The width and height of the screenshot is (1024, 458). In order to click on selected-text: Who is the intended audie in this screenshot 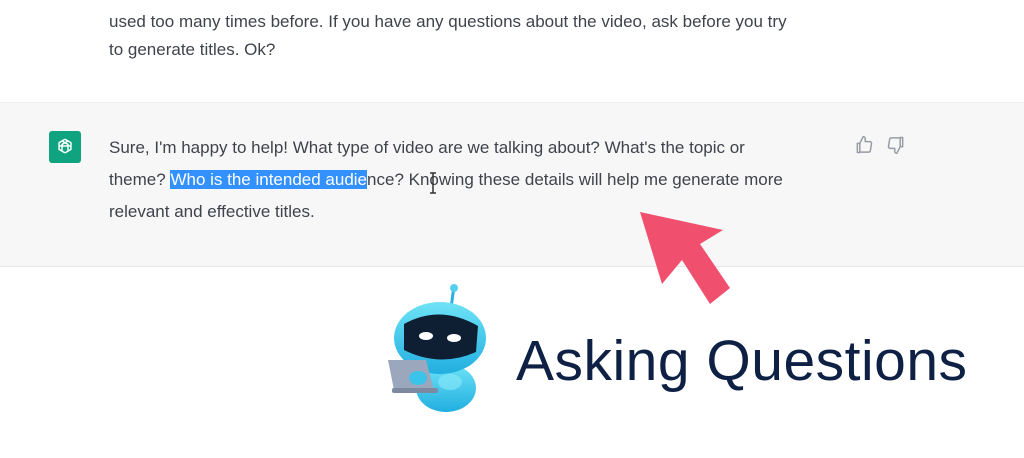, I will do `click(269, 179)`.